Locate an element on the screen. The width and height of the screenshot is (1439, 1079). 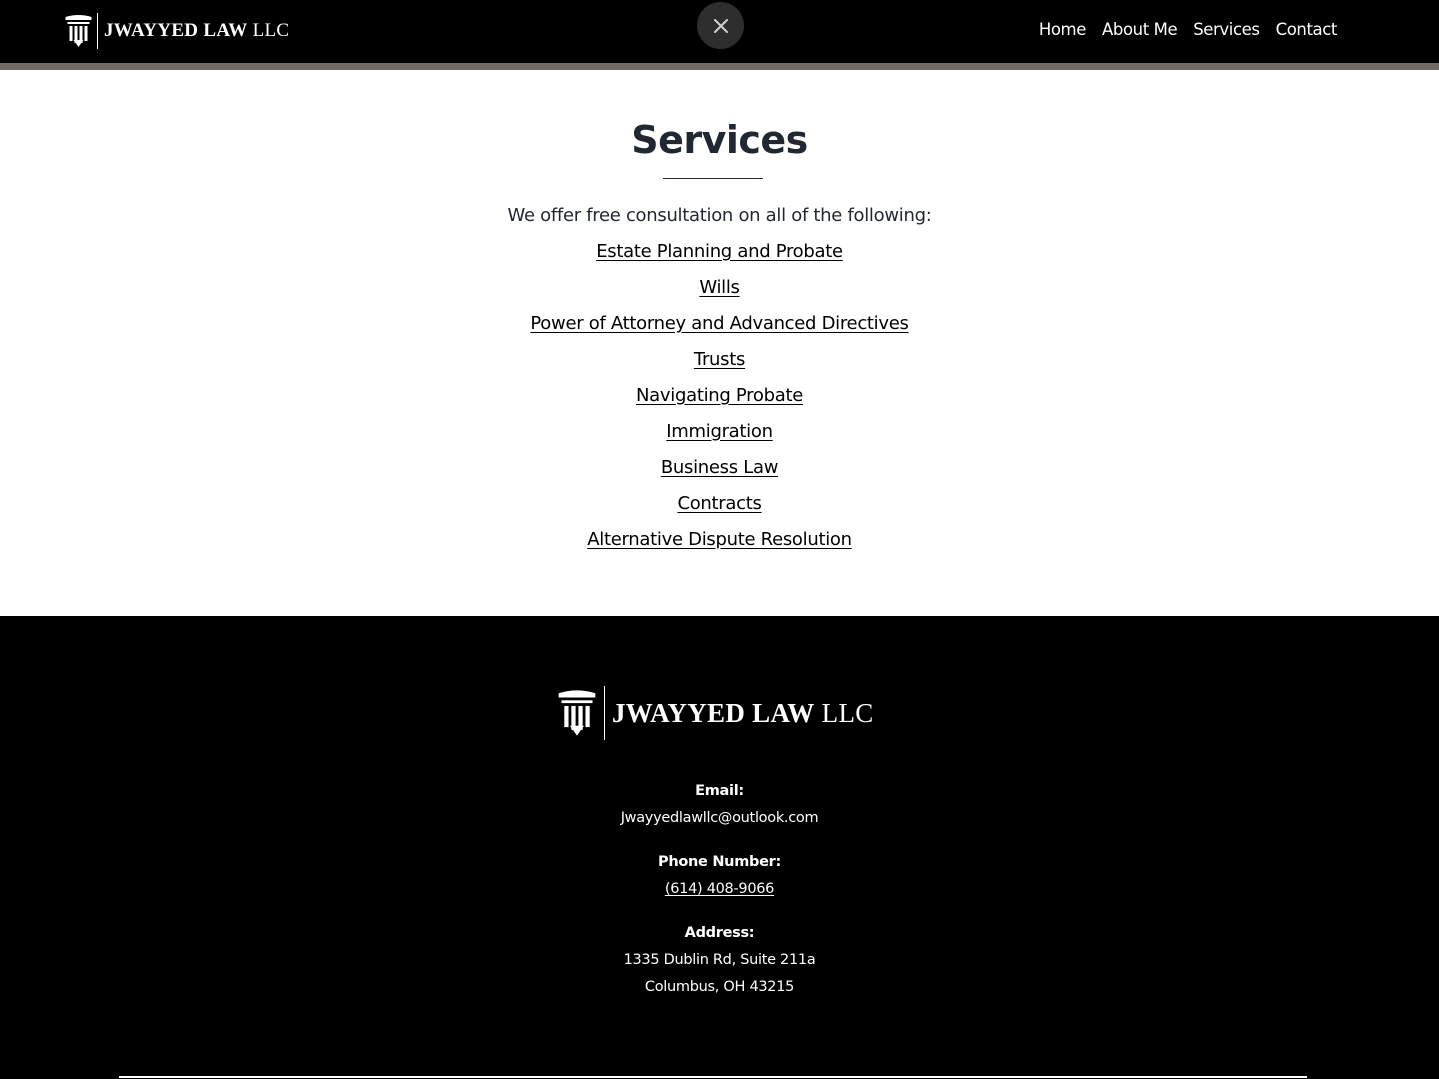
close-button is located at coordinates (720, 25).